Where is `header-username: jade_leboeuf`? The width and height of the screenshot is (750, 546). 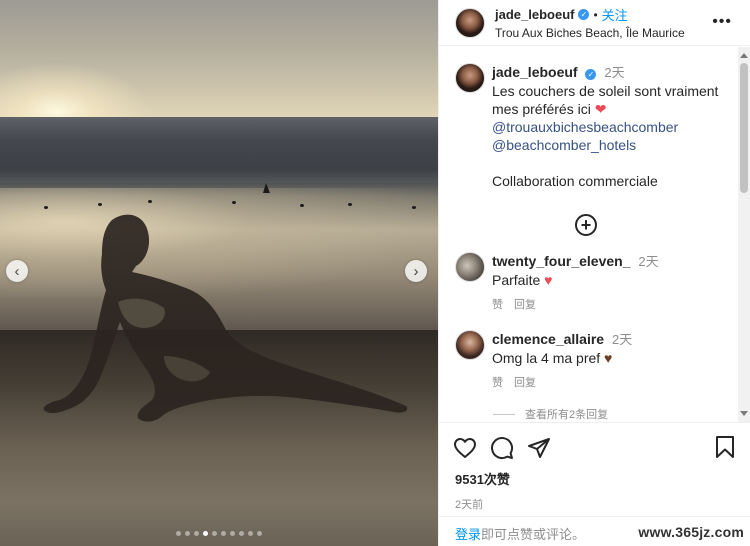 header-username: jade_leboeuf is located at coordinates (534, 14).